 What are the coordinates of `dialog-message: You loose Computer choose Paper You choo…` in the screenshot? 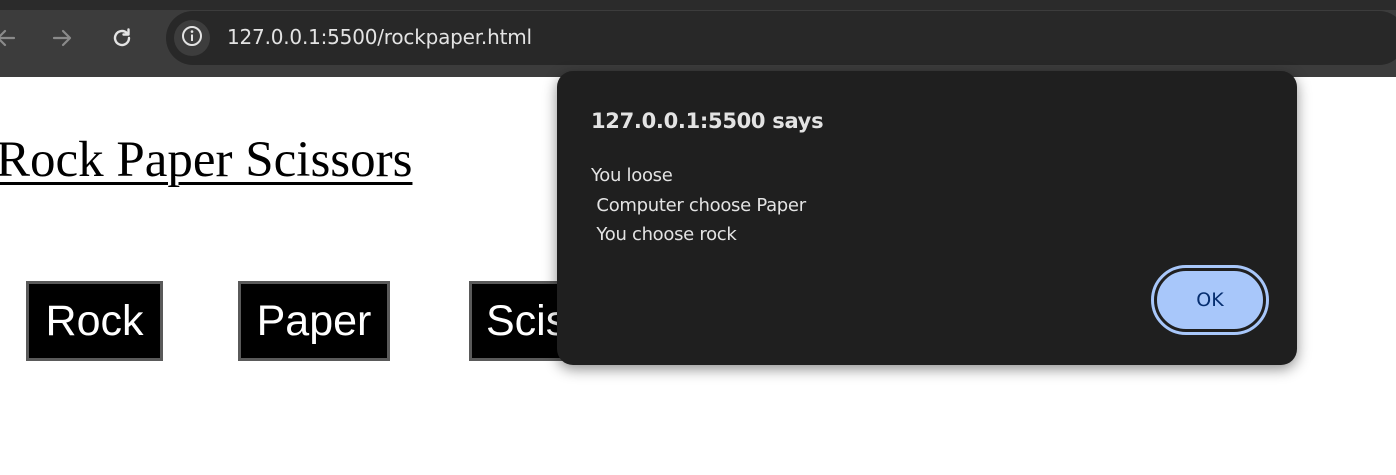 It's located at (698, 205).